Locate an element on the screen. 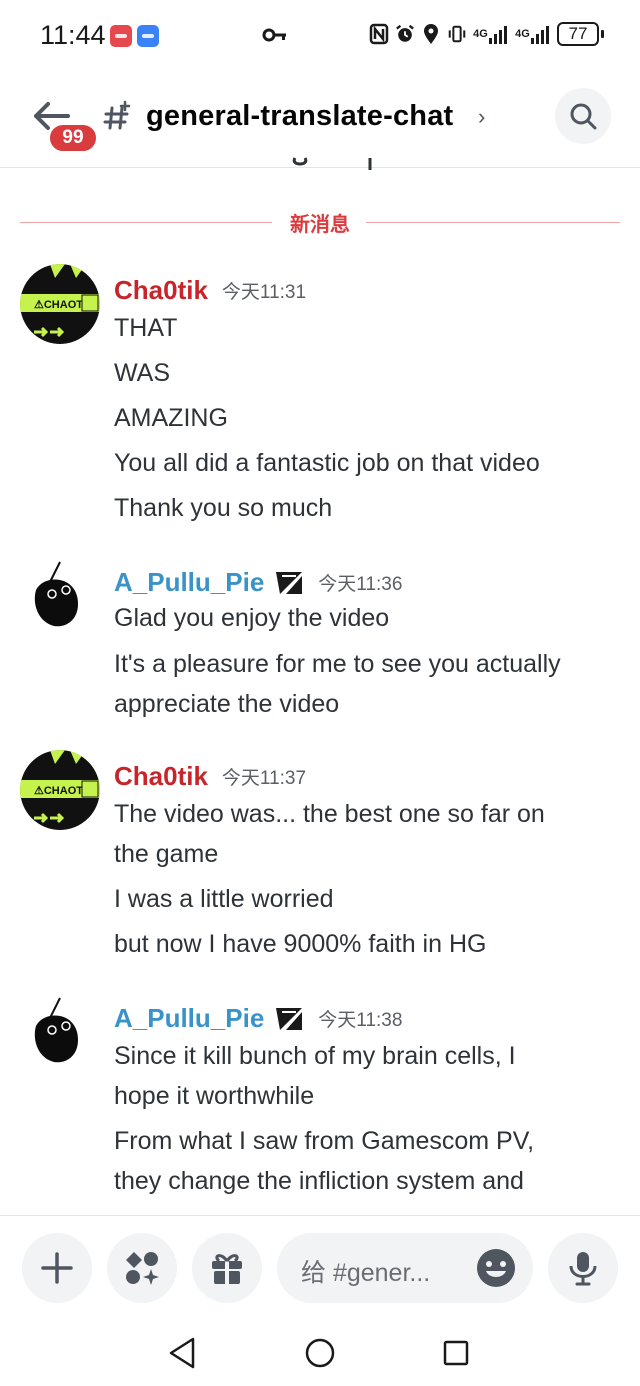 Image resolution: width=640 pixels, height=1386 pixels. system-nav-bar is located at coordinates (320, 1353).